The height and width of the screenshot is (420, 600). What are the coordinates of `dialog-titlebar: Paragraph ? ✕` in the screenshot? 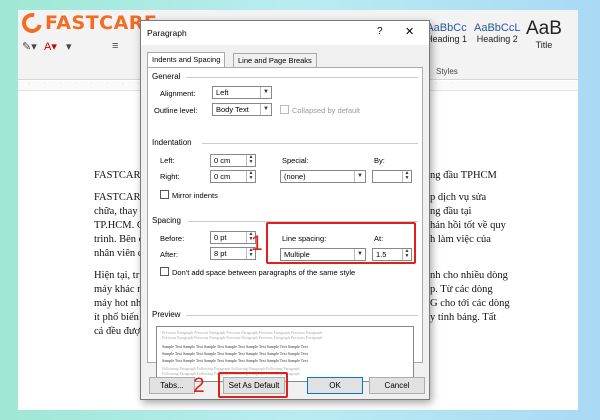 It's located at (285, 33).